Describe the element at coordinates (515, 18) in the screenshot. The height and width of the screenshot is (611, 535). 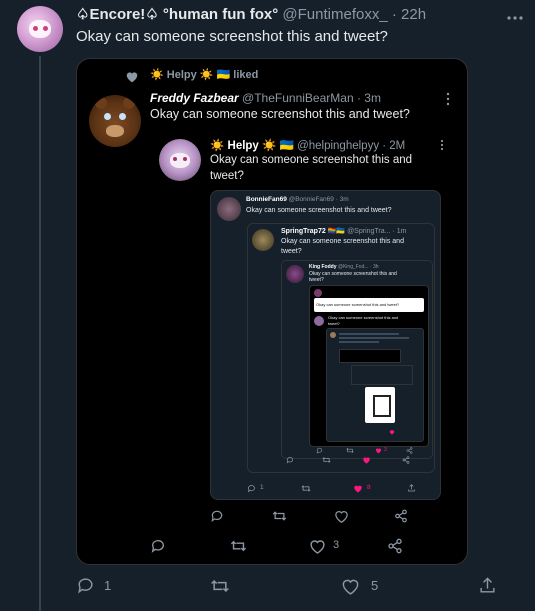
I see `more-icon` at that location.